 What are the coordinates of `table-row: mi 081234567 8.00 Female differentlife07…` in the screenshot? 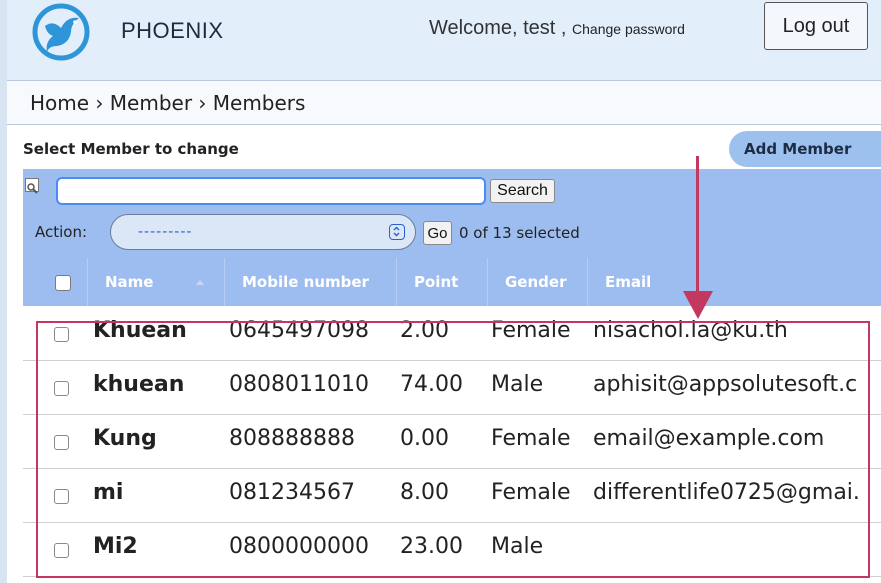 It's located at (452, 496).